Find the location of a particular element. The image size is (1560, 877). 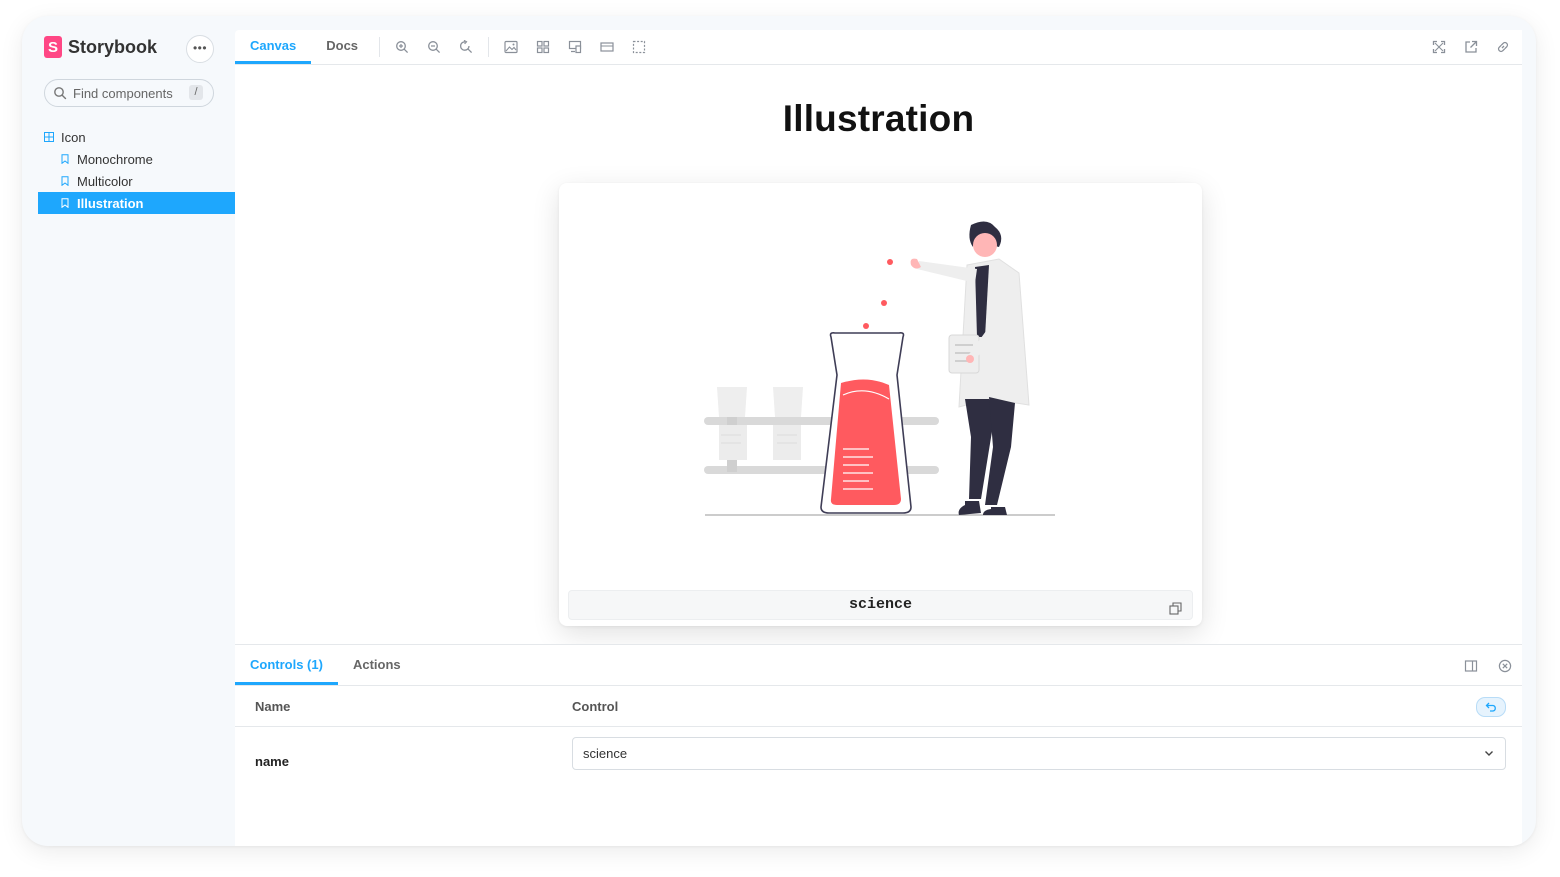

tab-canvas: Canvas is located at coordinates (273, 47).